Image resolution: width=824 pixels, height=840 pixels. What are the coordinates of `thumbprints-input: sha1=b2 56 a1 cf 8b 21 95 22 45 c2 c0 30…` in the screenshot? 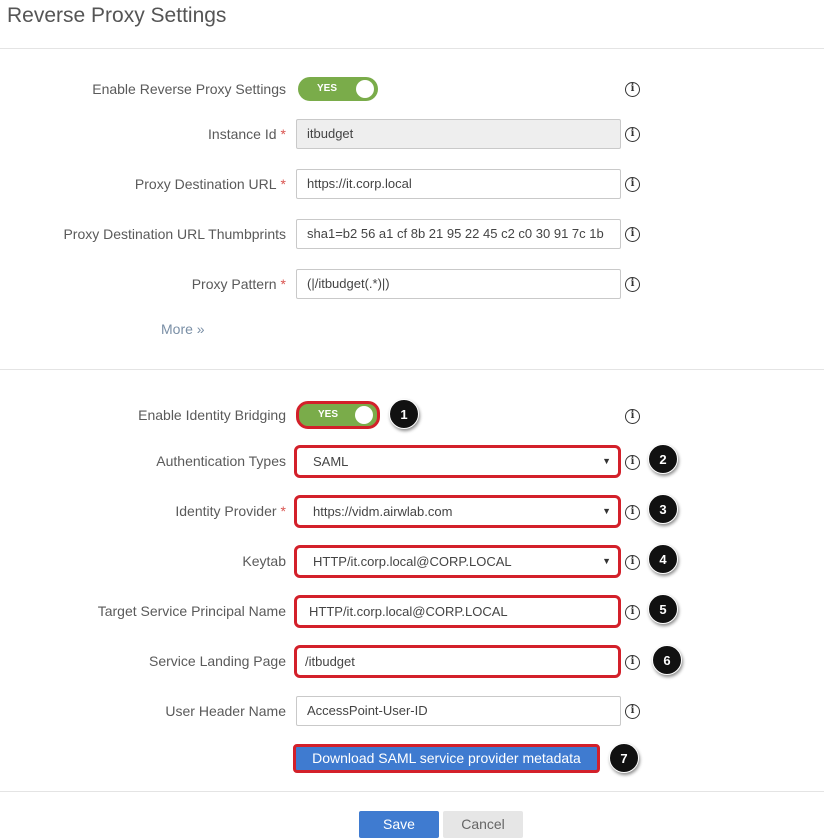 It's located at (458, 234).